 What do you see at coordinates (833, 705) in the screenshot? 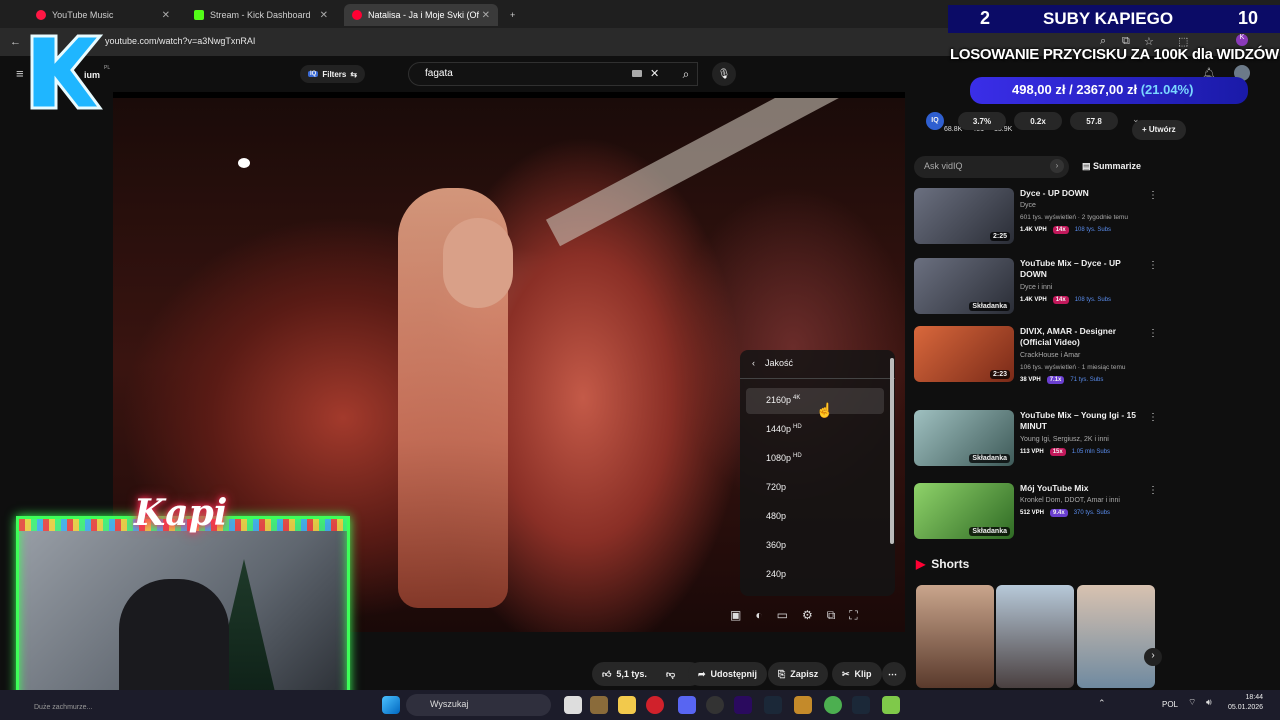
I see `chrome-icon` at bounding box center [833, 705].